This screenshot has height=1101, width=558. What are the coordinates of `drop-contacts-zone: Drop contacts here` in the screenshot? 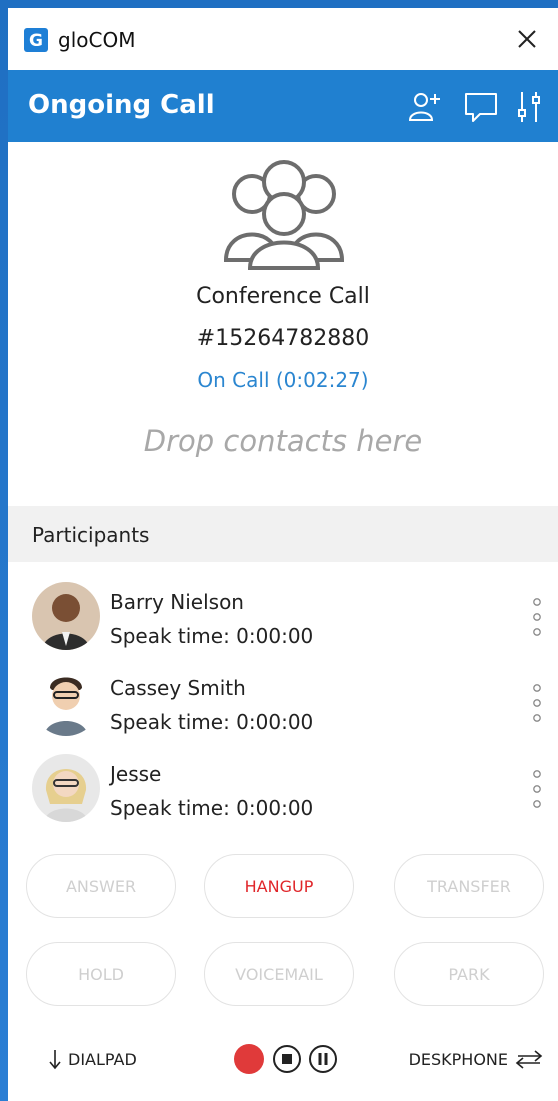 It's located at (283, 441).